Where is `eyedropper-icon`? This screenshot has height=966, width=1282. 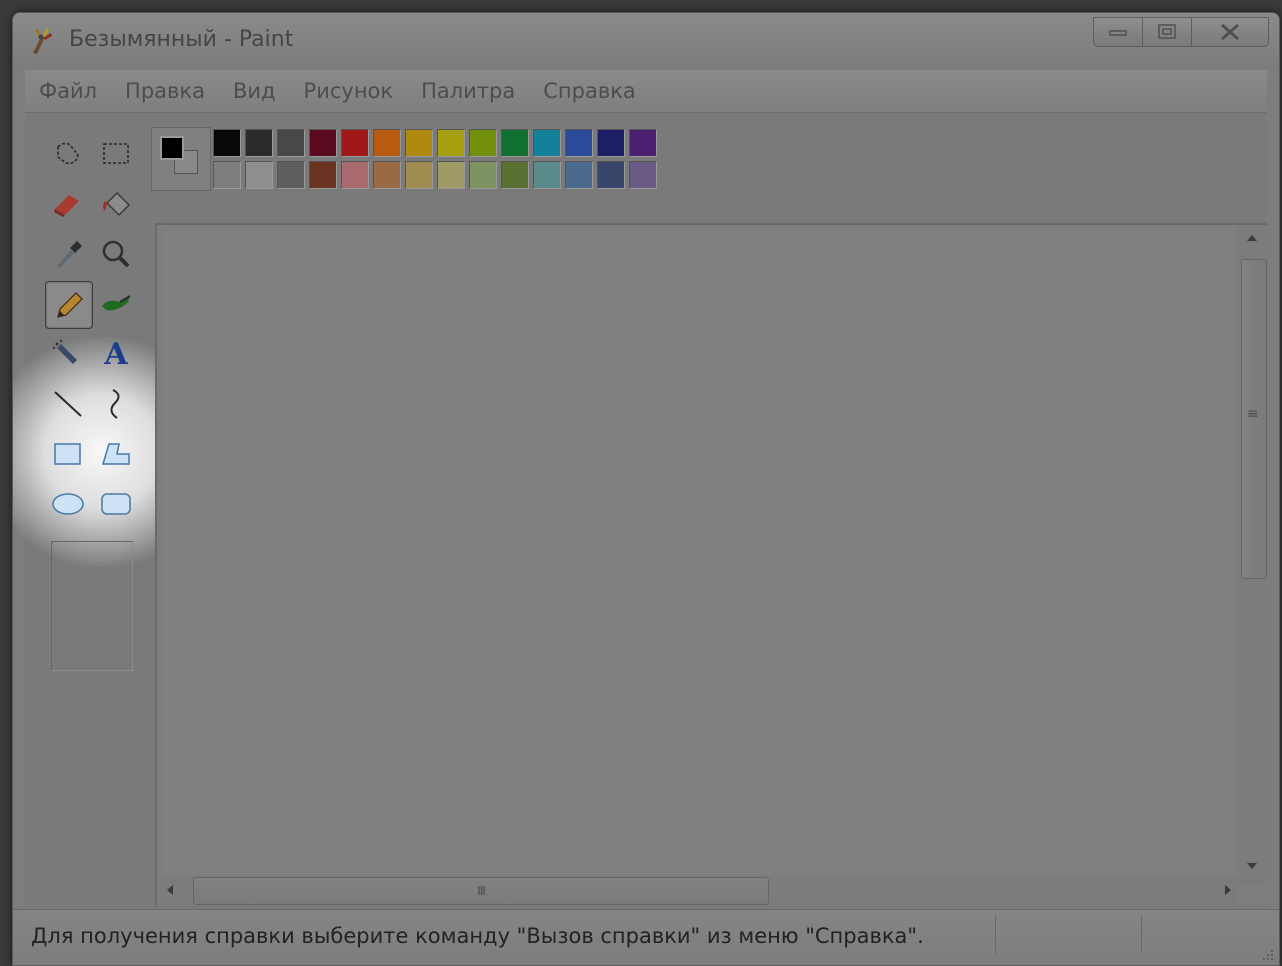 eyedropper-icon is located at coordinates (69, 254).